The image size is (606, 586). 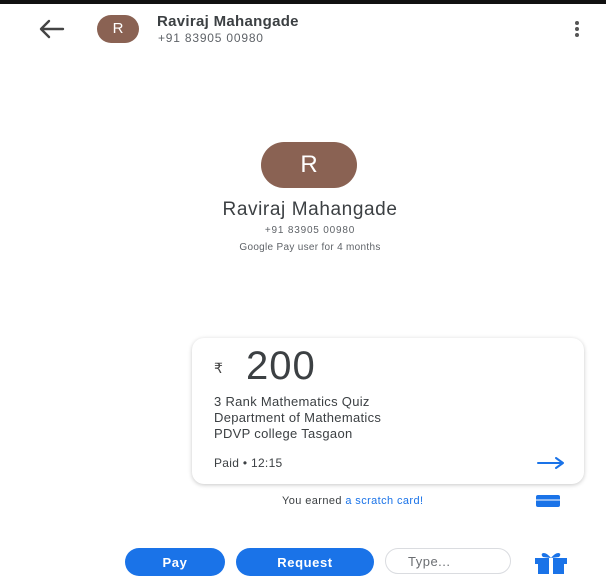 What do you see at coordinates (309, 165) in the screenshot?
I see `profile-avatar: R` at bounding box center [309, 165].